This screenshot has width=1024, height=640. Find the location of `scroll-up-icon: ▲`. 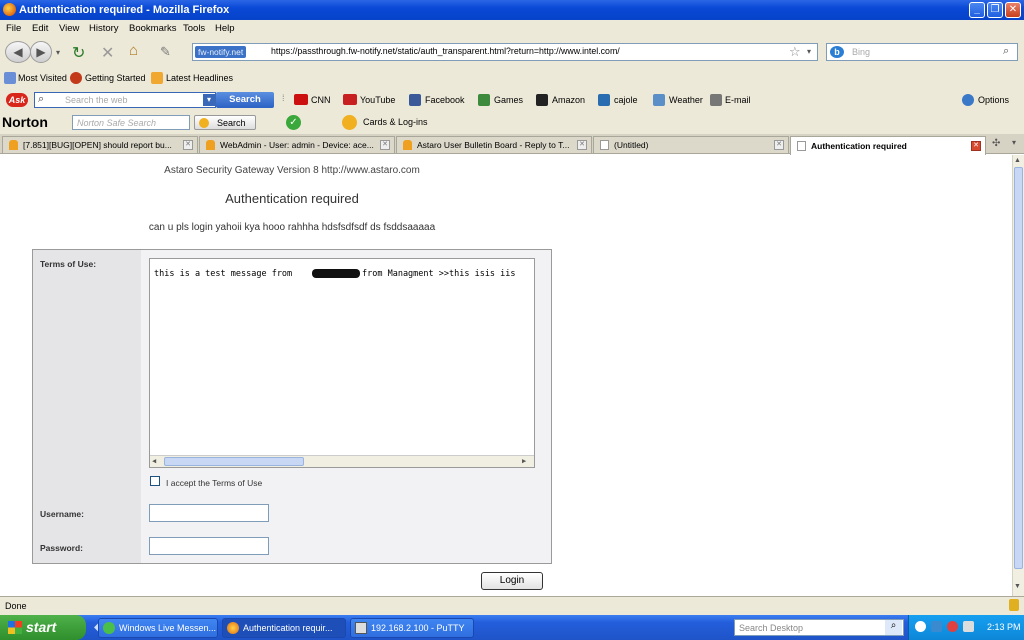

scroll-up-icon: ▲ is located at coordinates (1017, 160).